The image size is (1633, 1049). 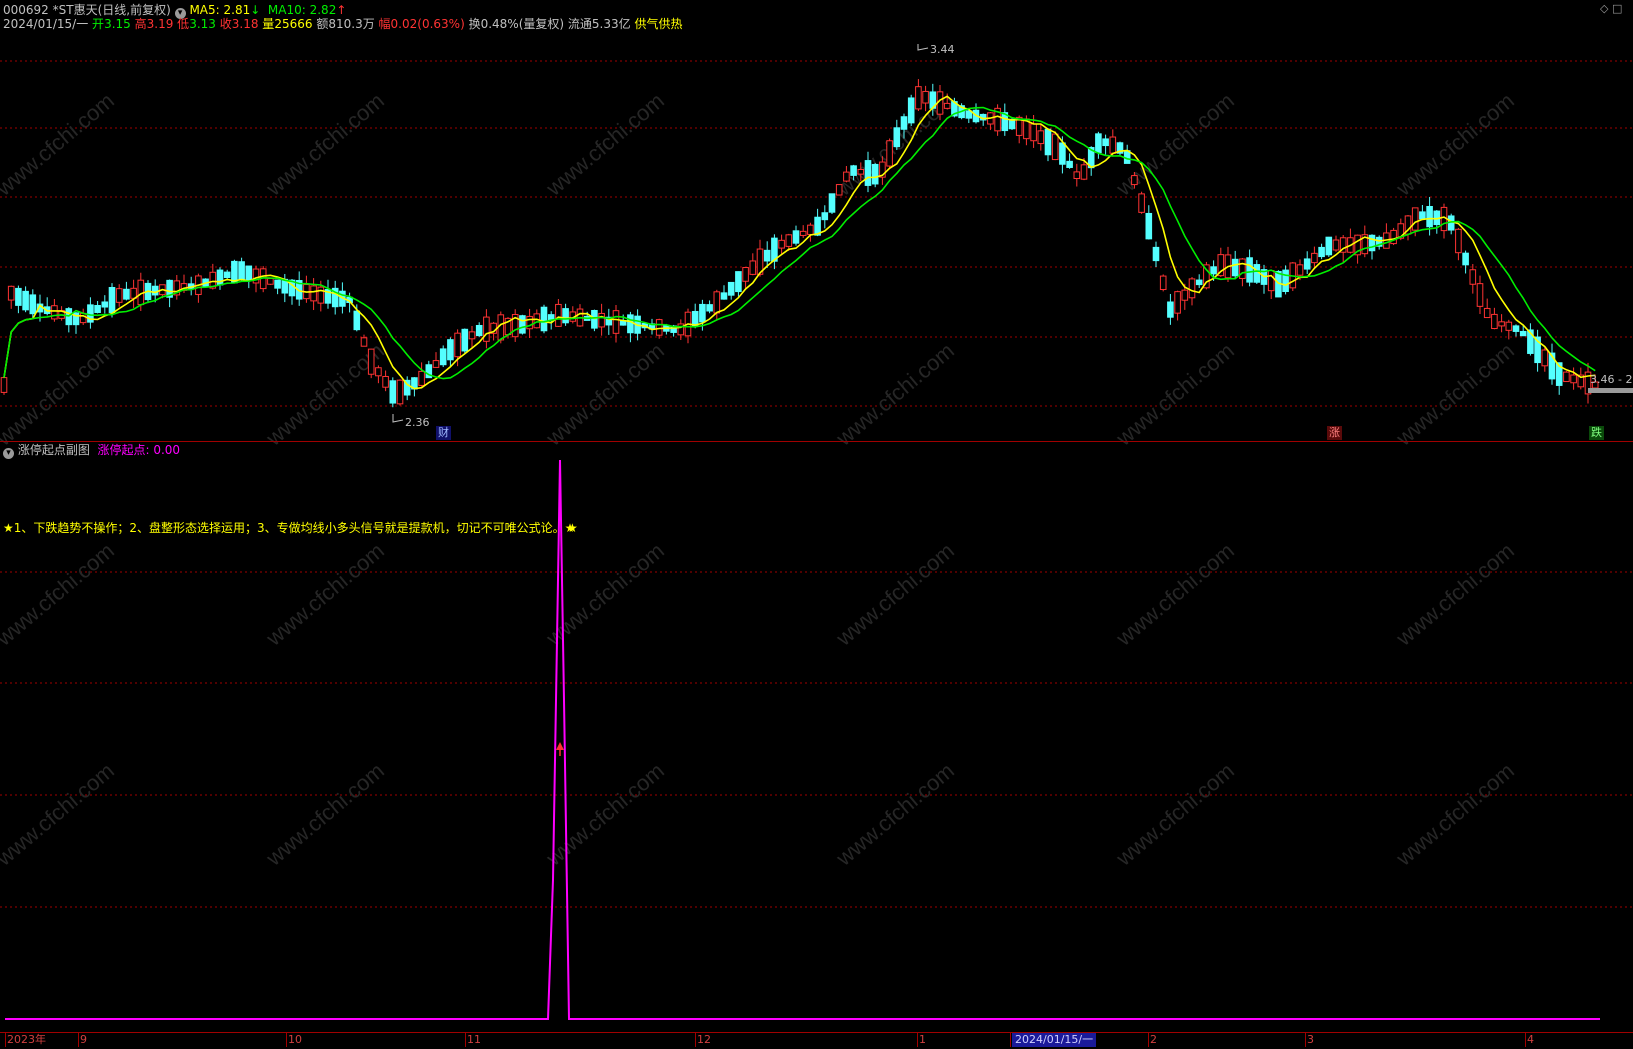 What do you see at coordinates (384, 24) in the screenshot?
I see `change-label: 幅` at bounding box center [384, 24].